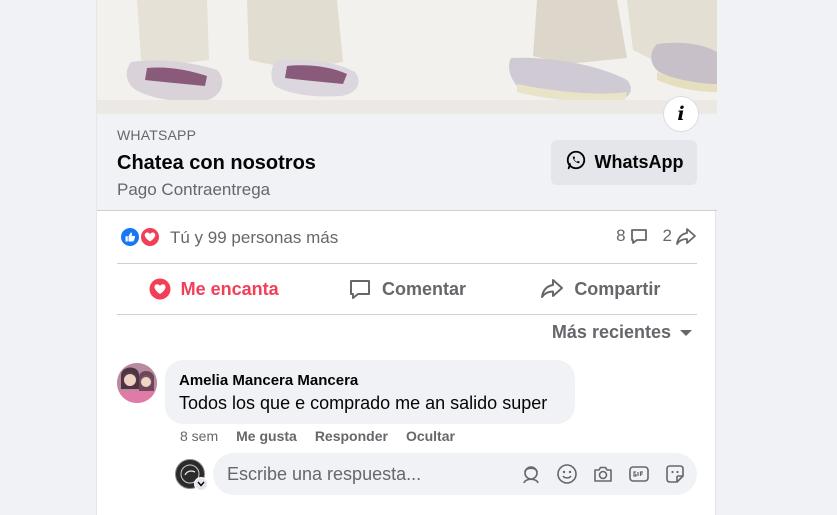 This screenshot has height=515, width=837. What do you see at coordinates (430, 436) in the screenshot?
I see `comment-hide-link: Ocultar` at bounding box center [430, 436].